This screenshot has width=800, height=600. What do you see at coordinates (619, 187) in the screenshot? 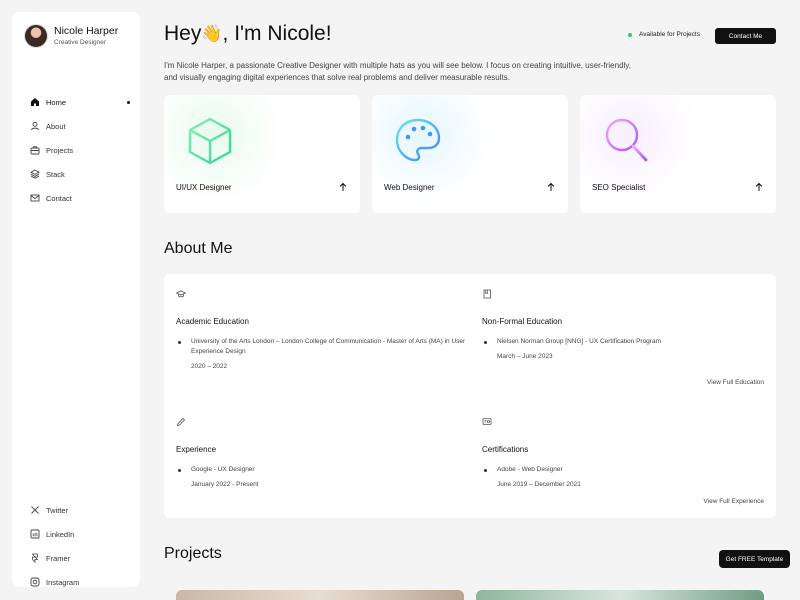
I see `service-label: SEO Specialist` at bounding box center [619, 187].